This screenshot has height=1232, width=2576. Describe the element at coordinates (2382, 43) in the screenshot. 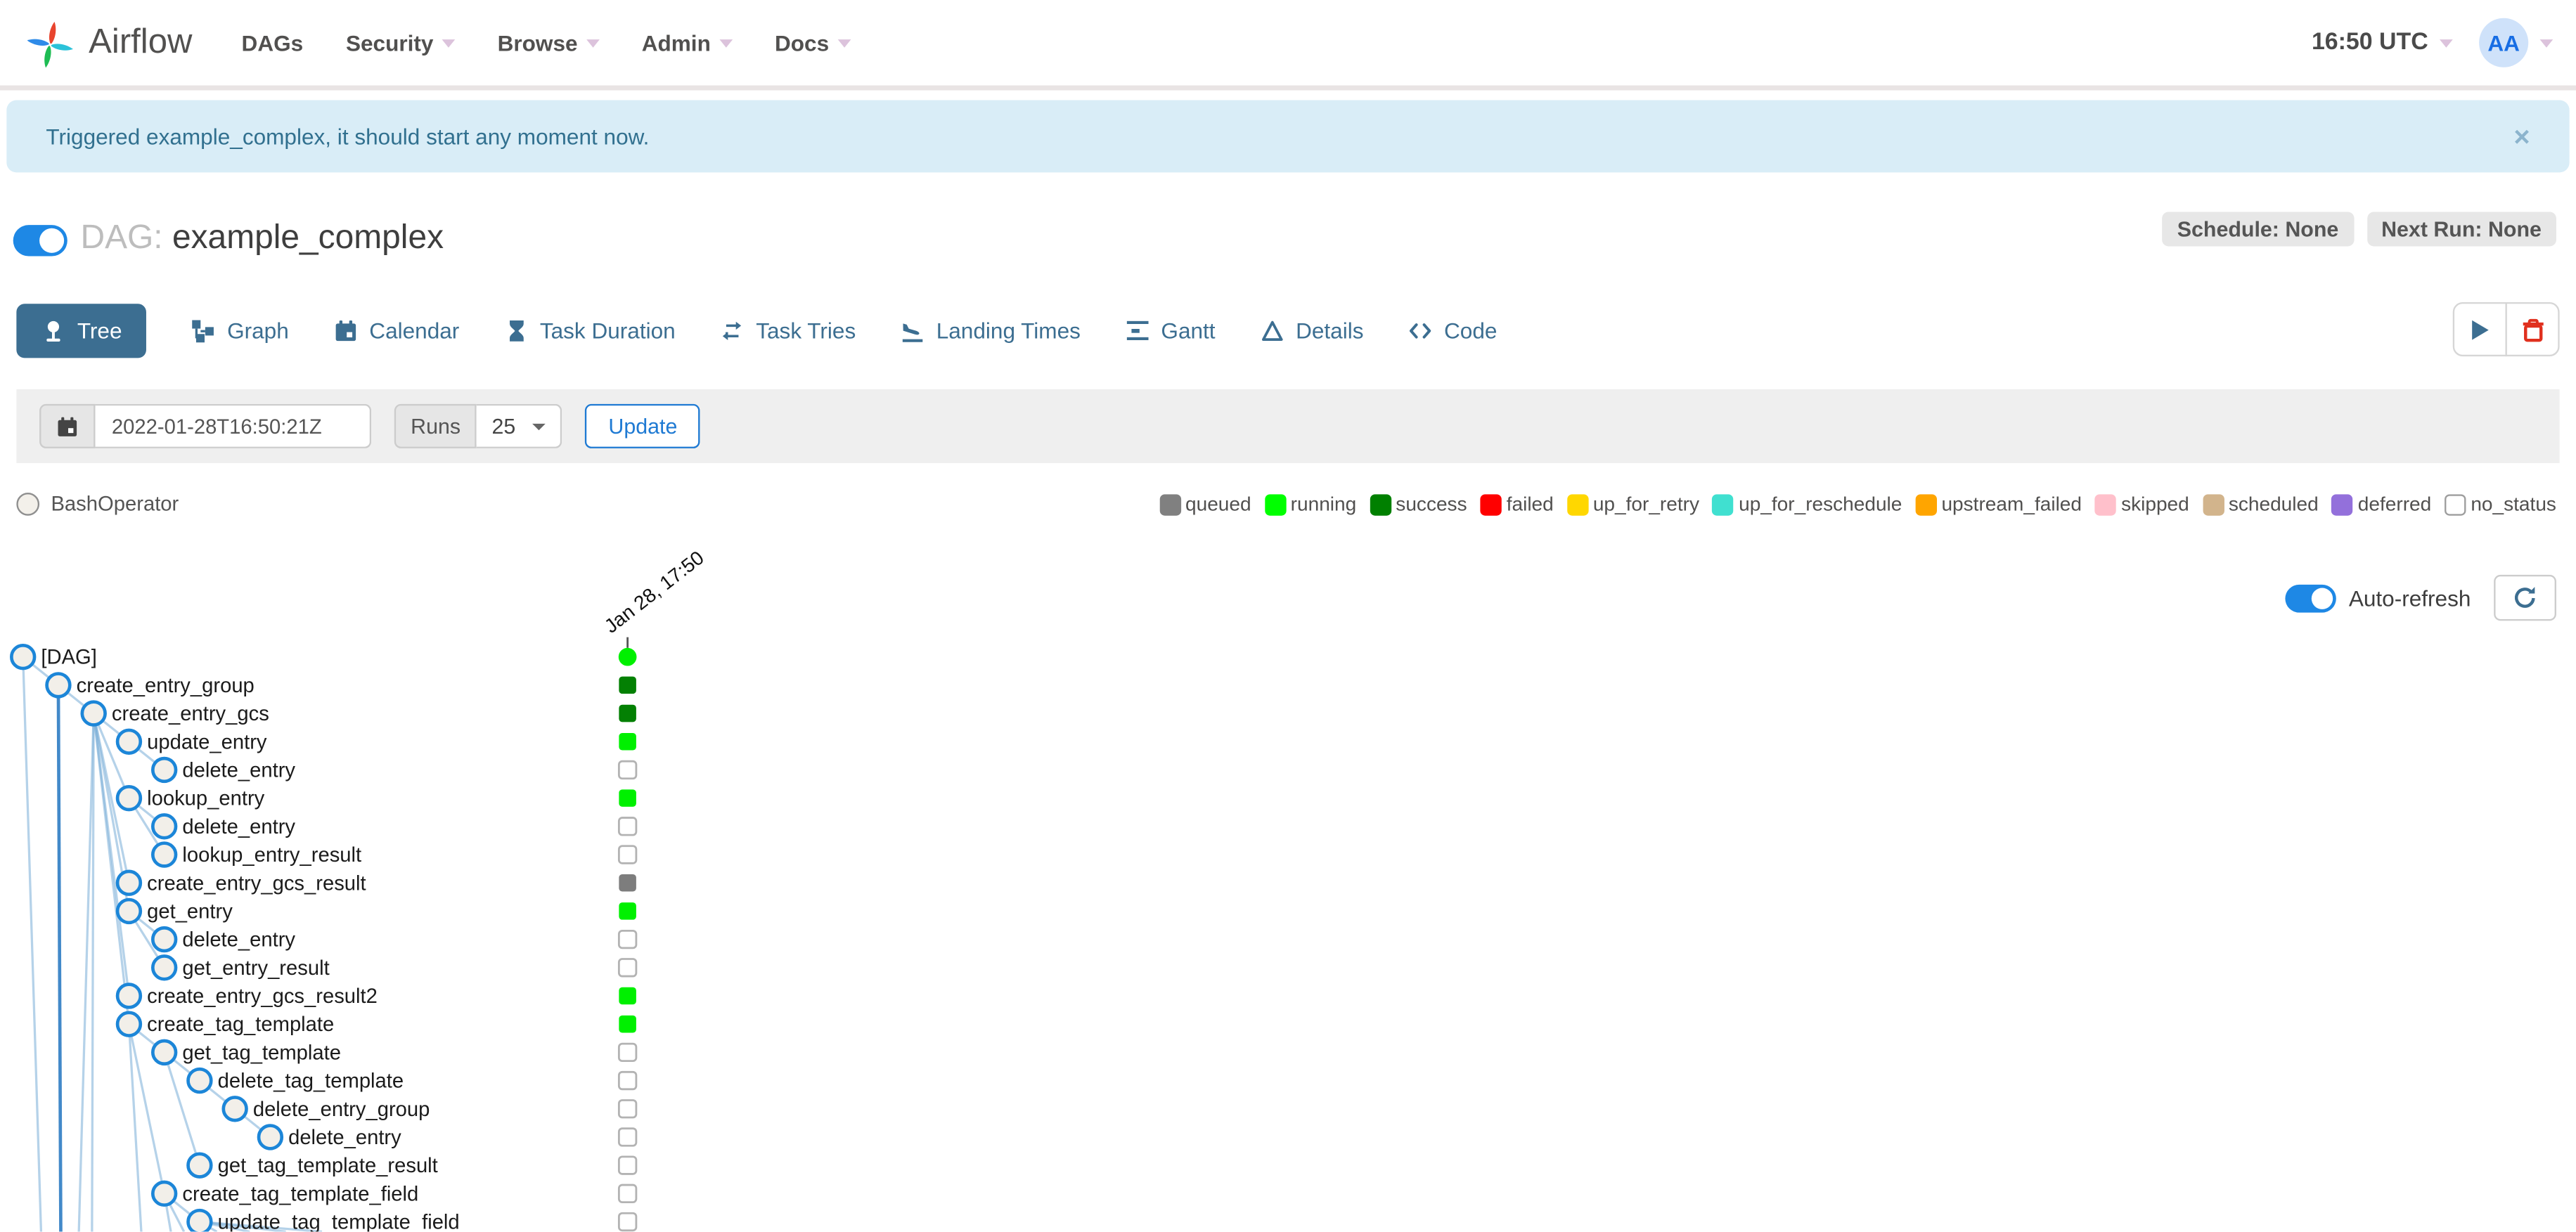

I see `clock-dropdown: 16:50 UTC` at that location.